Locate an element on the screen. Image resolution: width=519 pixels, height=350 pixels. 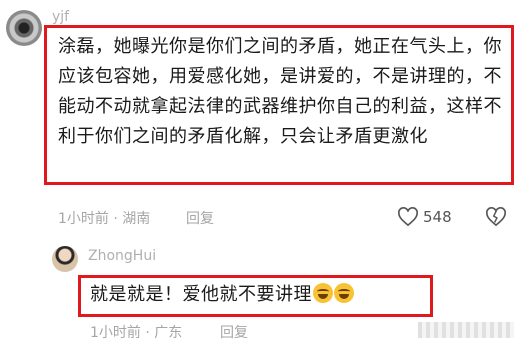
dislike-heart-icon is located at coordinates (496, 217).